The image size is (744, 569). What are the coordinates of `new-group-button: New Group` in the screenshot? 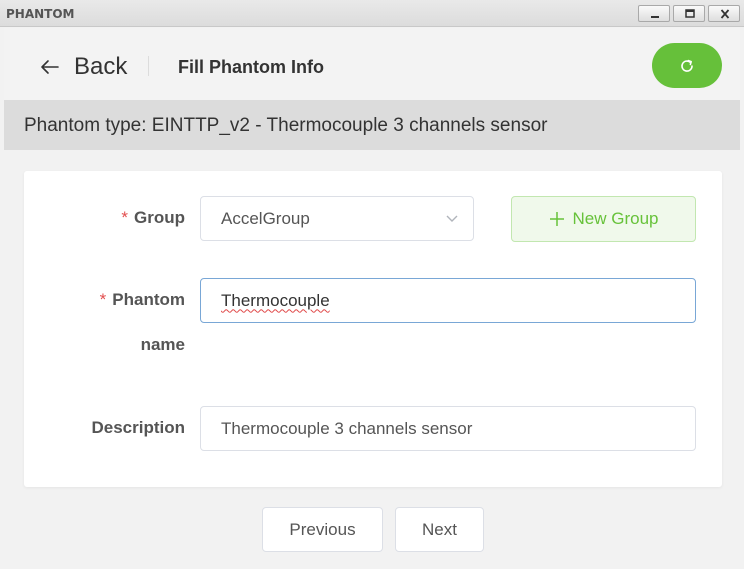 It's located at (603, 219).